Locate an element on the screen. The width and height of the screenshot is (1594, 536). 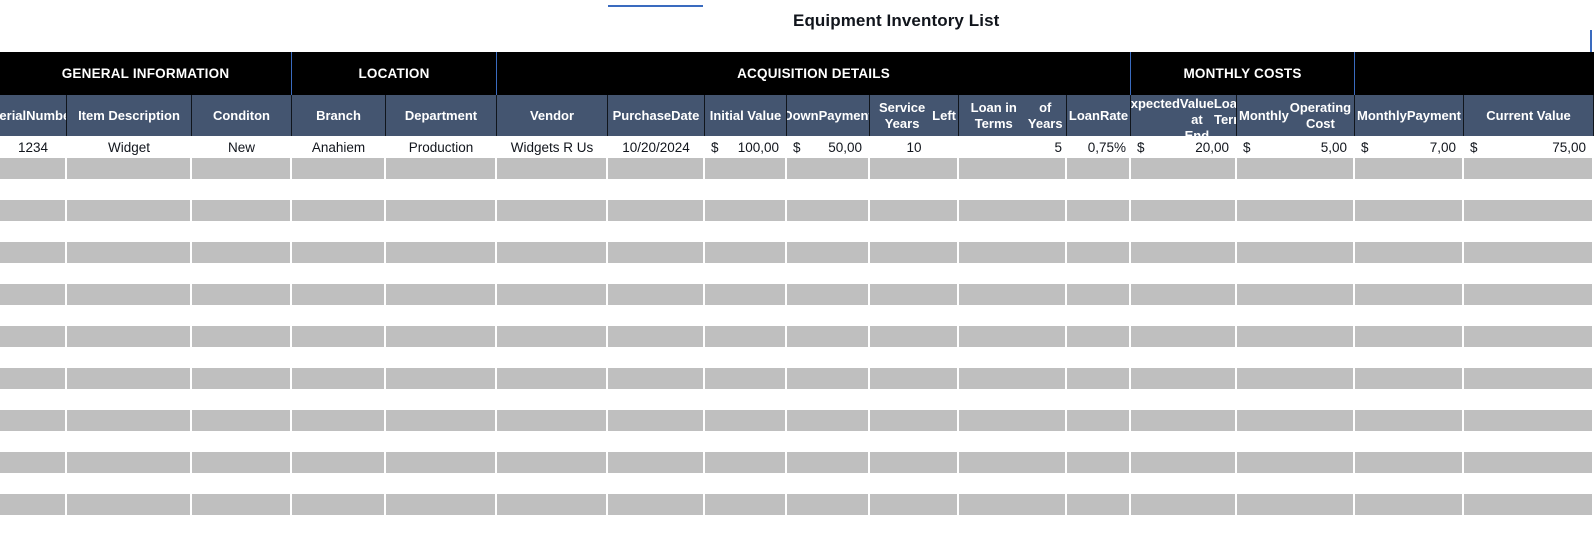
column-header-serial-number: SerialNumber is located at coordinates (33, 115).